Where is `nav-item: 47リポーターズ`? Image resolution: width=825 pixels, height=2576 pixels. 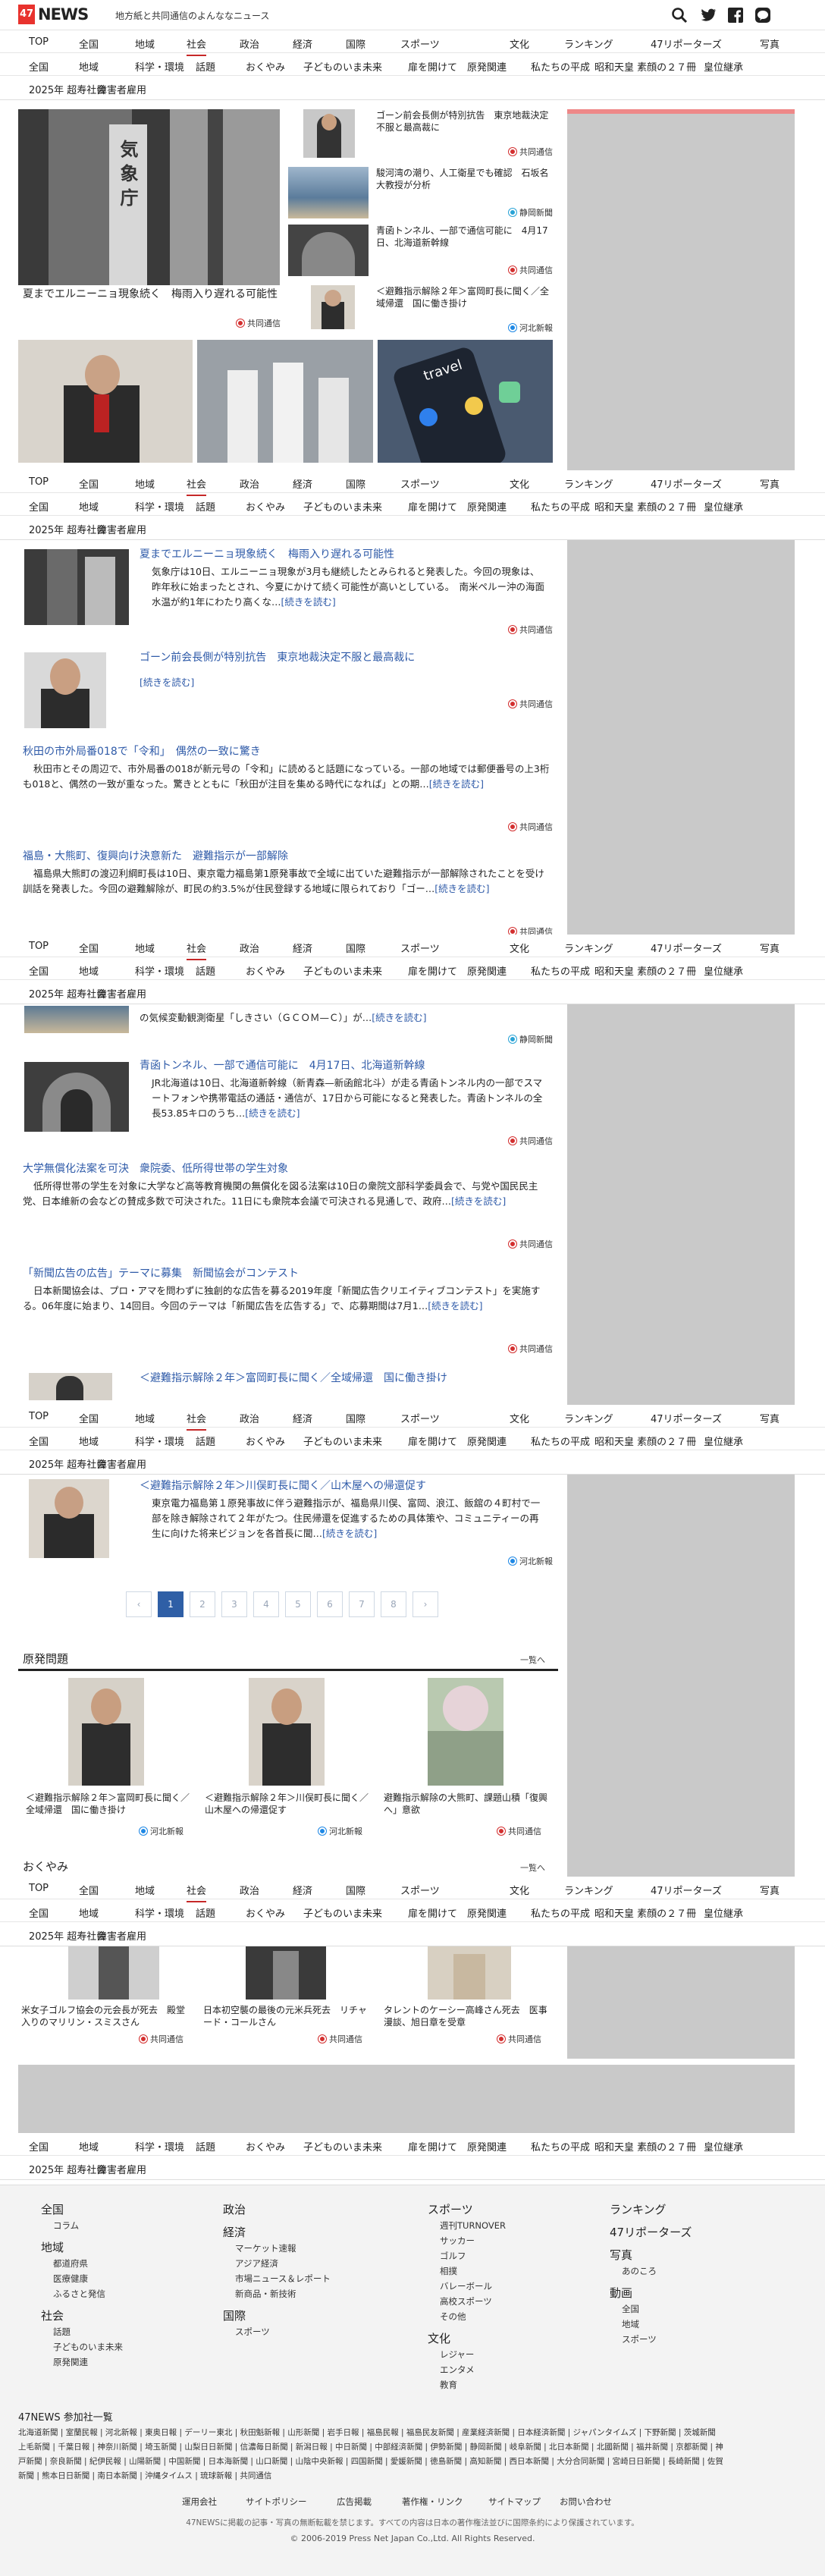 nav-item: 47リポーターズ is located at coordinates (686, 1418).